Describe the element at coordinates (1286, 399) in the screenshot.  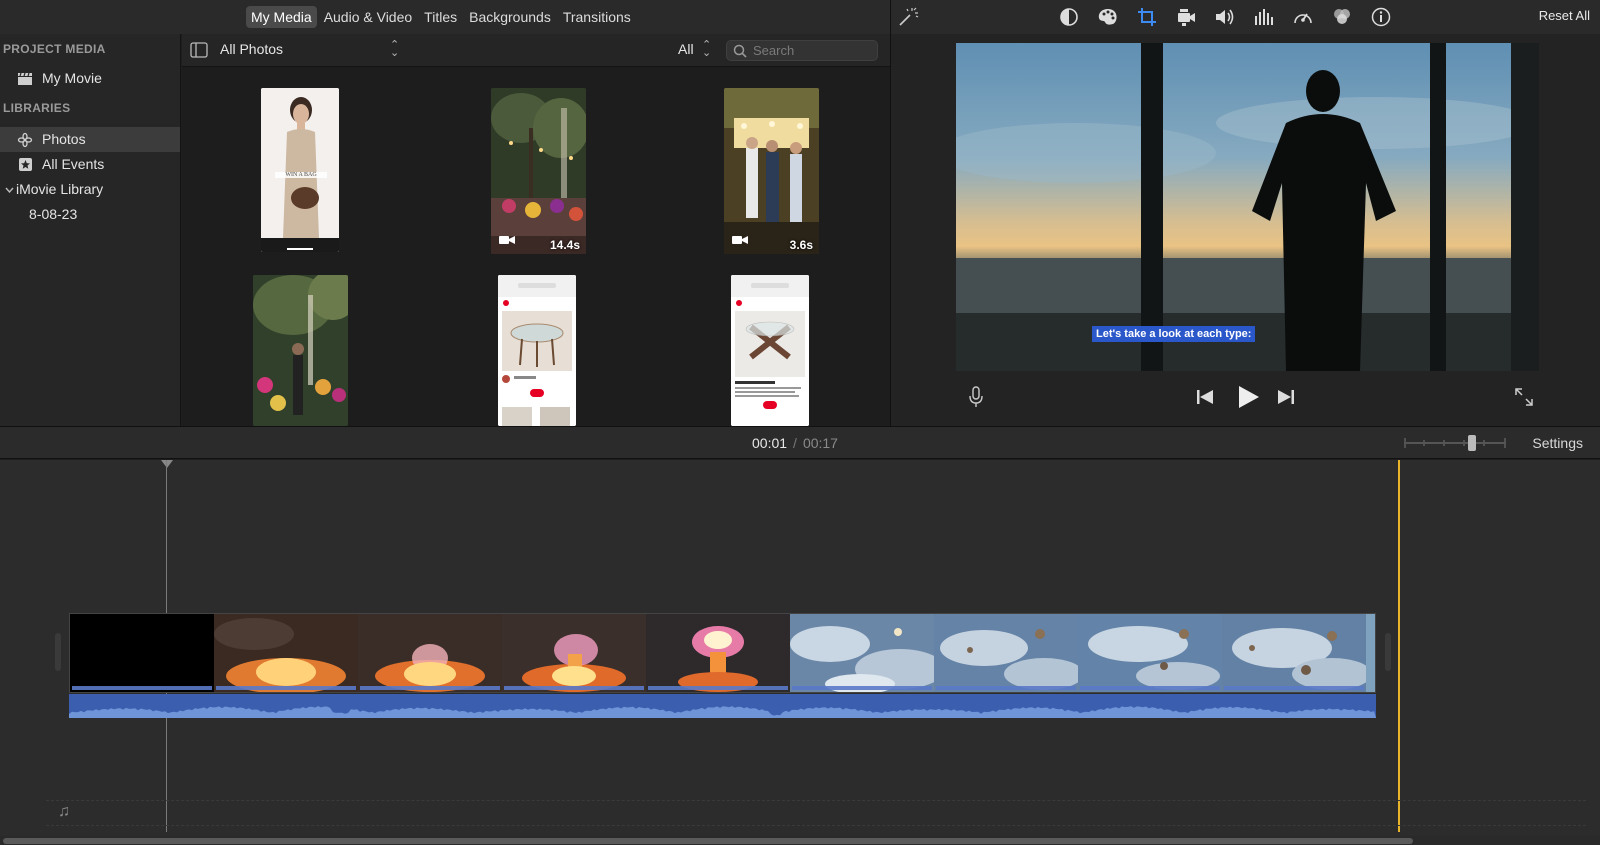
I see `skip-forward-icon` at that location.